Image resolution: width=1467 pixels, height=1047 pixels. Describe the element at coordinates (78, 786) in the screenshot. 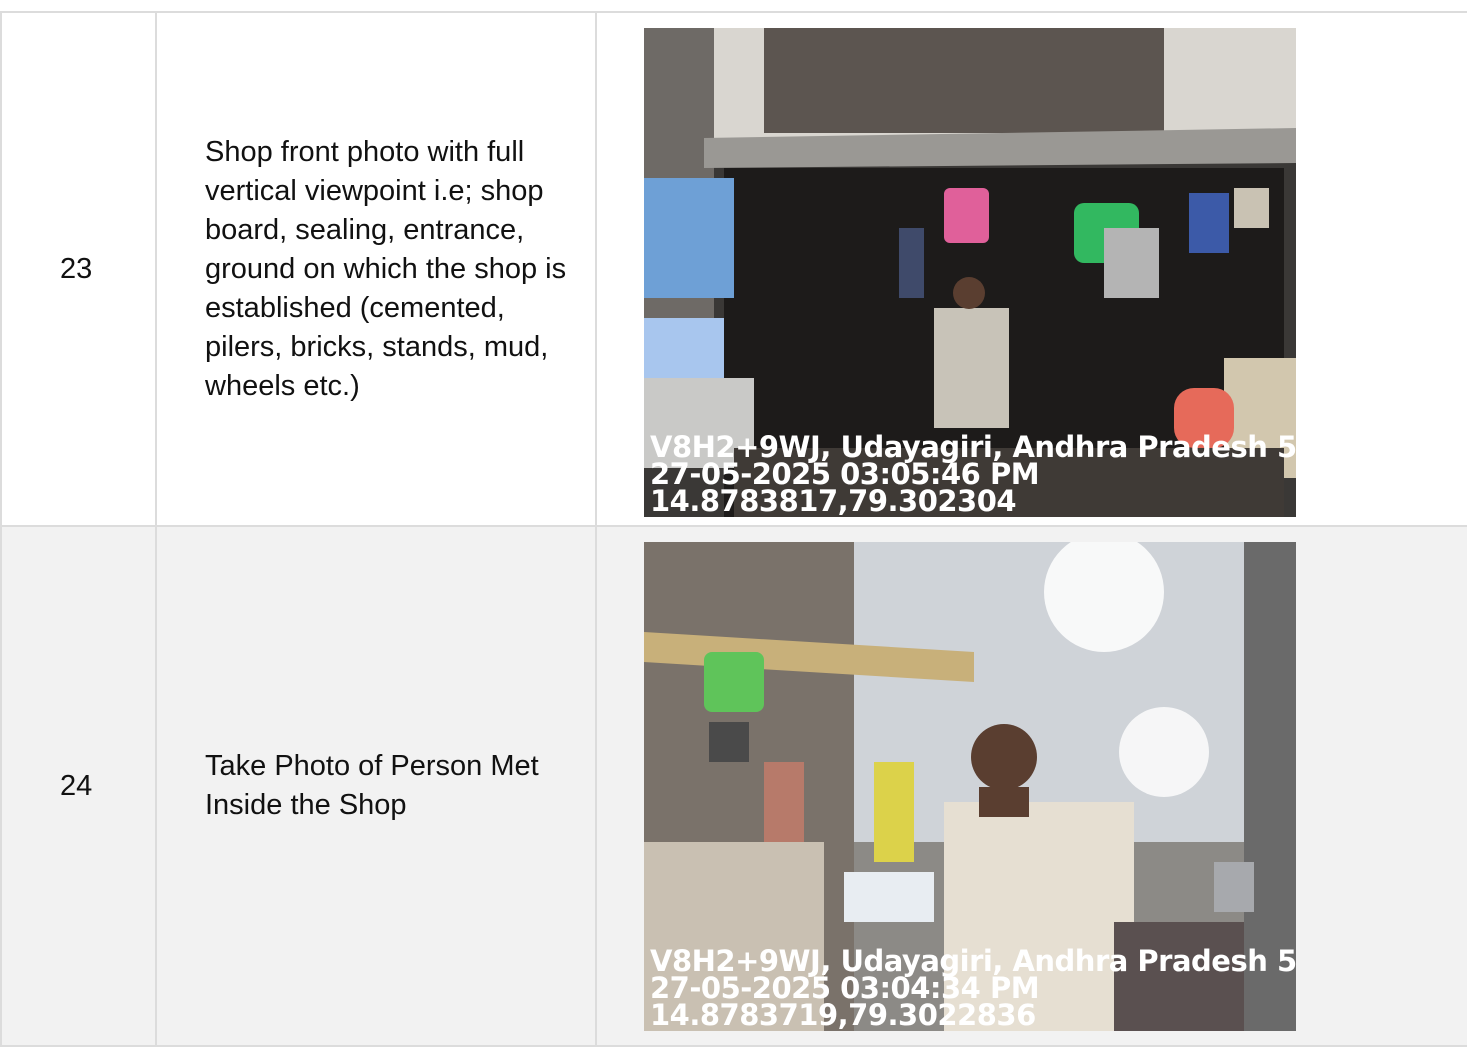

I see `row-number: 24` at that location.